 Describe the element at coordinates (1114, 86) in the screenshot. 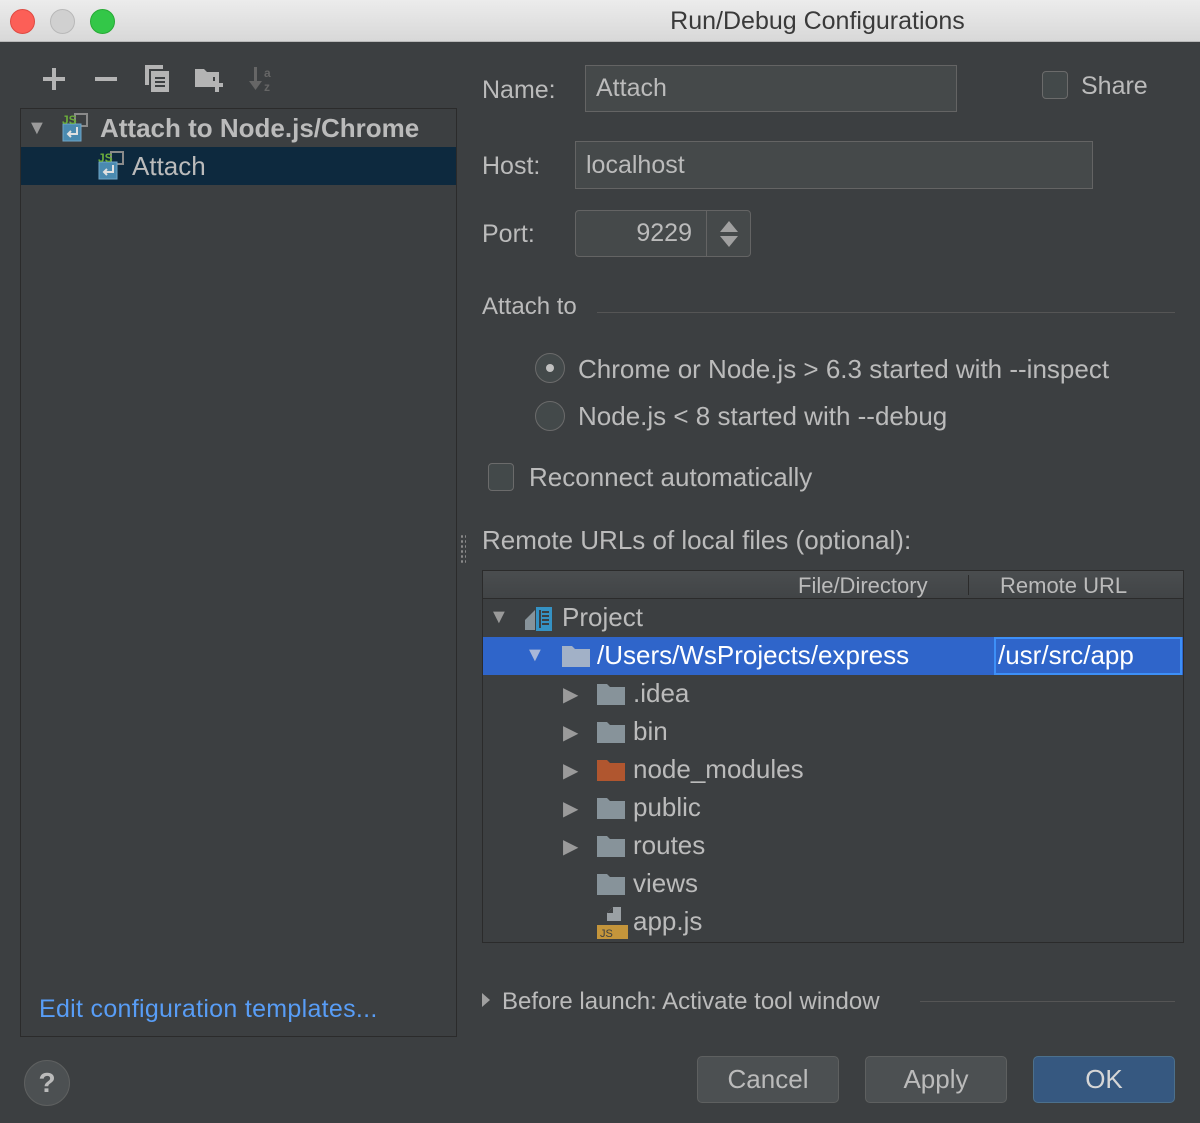

I see `share-label: Share` at that location.